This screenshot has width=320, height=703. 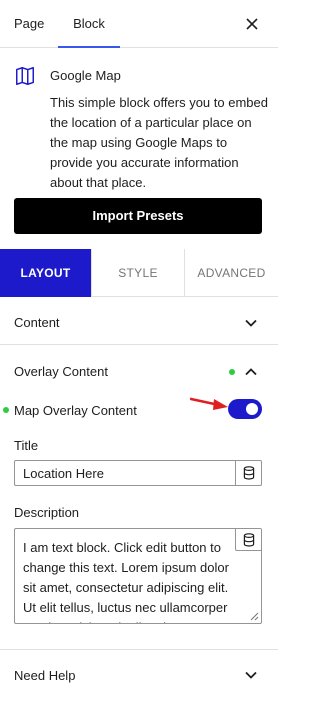 I want to click on content-section-title: Content, so click(x=37, y=322).